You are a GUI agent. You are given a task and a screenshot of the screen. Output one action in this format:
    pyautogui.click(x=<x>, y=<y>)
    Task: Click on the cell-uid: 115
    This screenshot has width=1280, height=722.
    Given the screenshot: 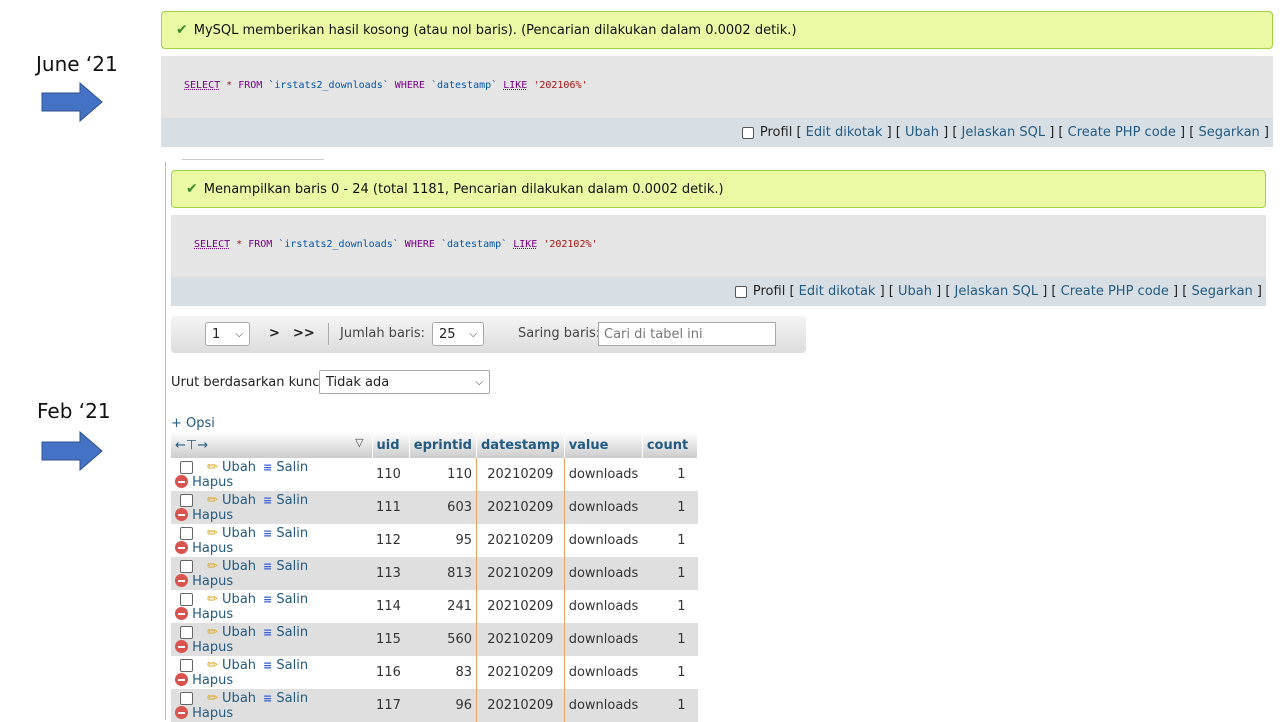 What is the action you would take?
    pyautogui.click(x=391, y=639)
    